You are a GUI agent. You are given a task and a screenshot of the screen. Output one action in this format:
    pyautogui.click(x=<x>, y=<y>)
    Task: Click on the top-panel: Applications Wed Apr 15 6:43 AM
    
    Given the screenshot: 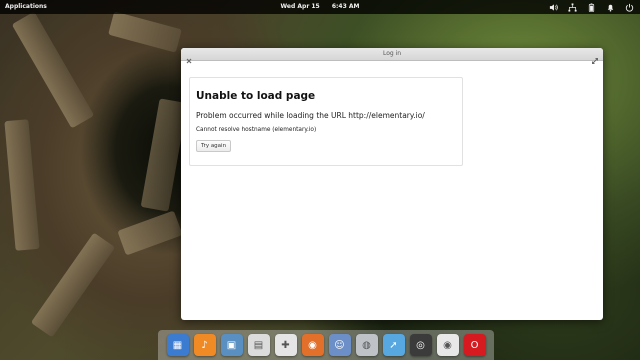 What is the action you would take?
    pyautogui.click(x=320, y=7)
    